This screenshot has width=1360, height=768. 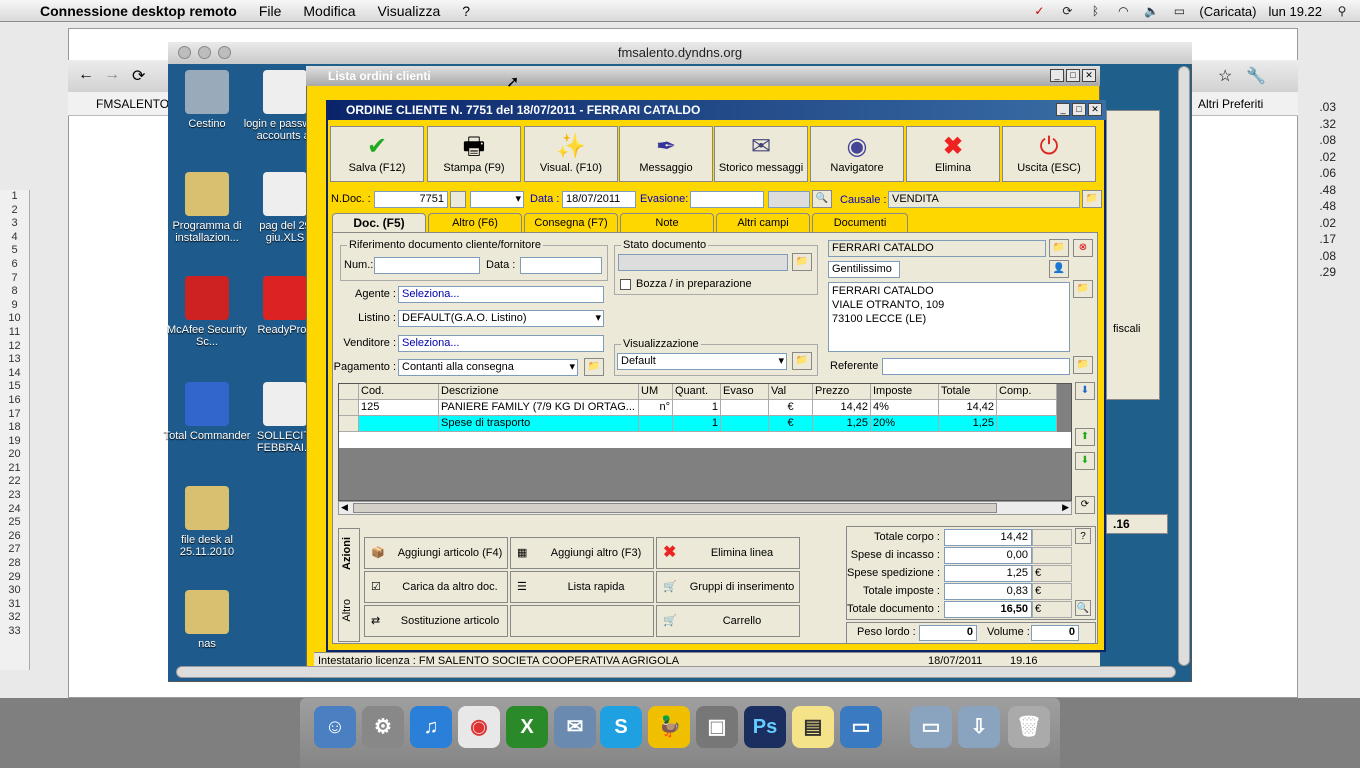 I want to click on excel-icon: X, so click(x=527, y=727).